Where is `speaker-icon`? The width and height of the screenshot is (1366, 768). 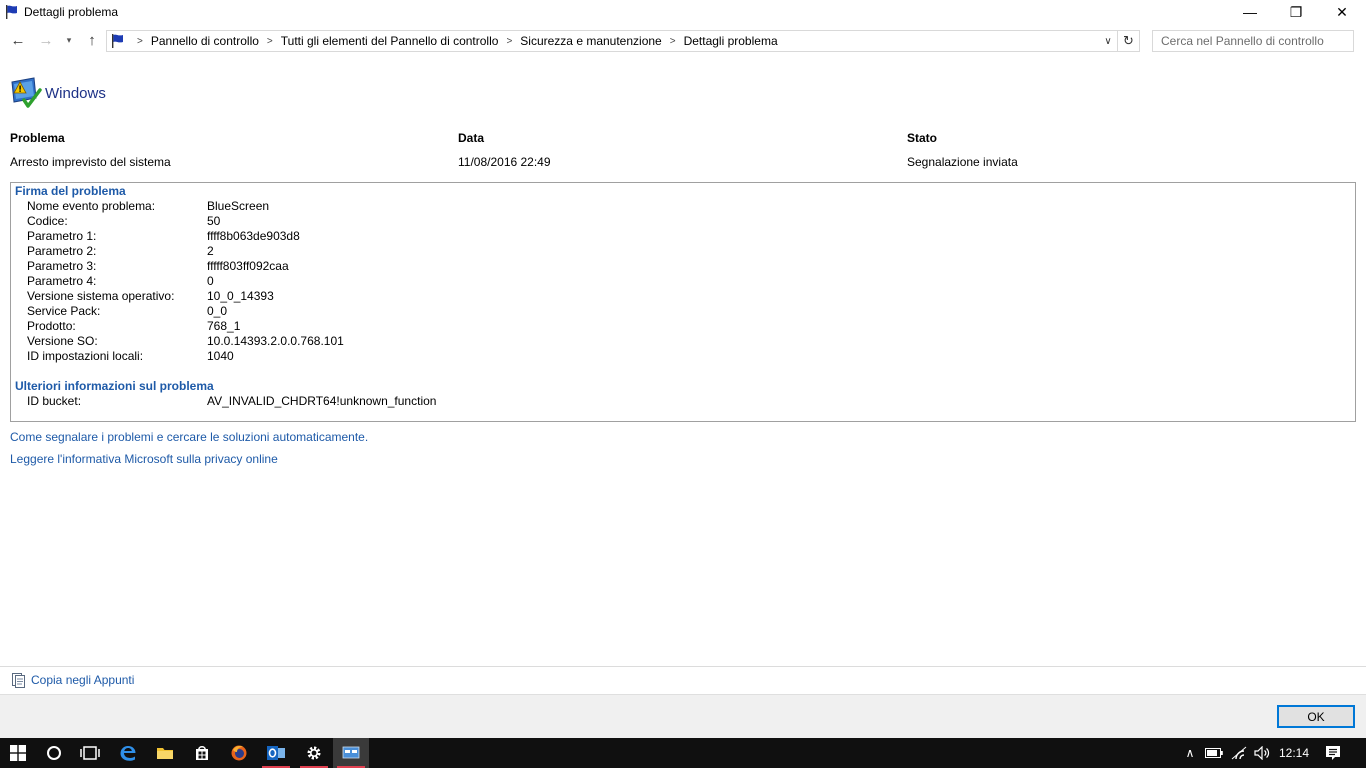 speaker-icon is located at coordinates (1262, 753).